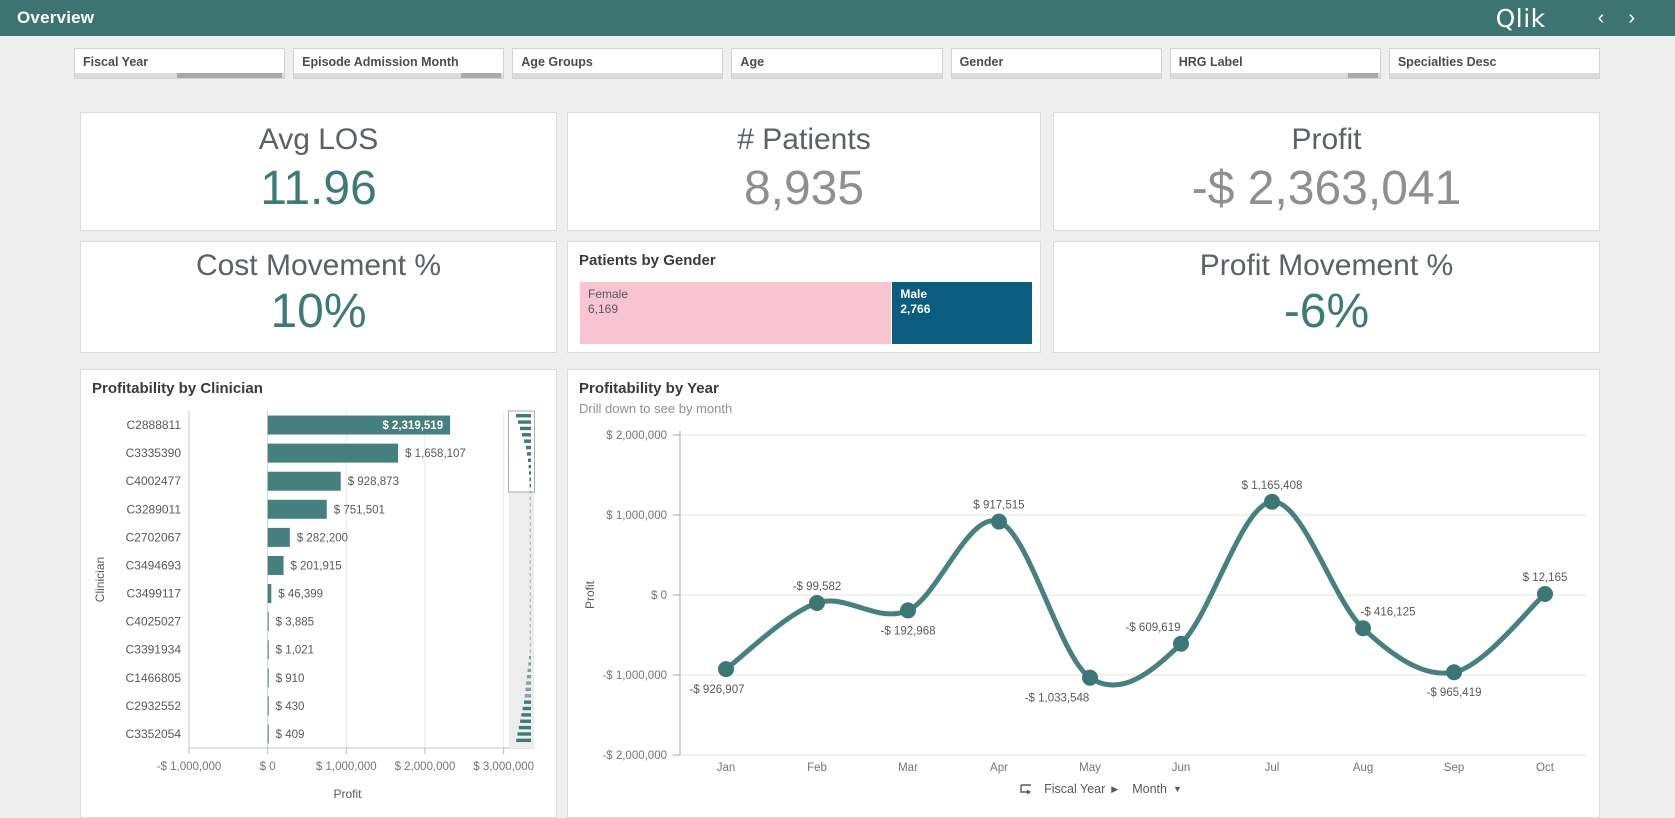 This screenshot has height=818, width=1675. Describe the element at coordinates (603, 309) in the screenshot. I see `segment-value: 6,169` at that location.